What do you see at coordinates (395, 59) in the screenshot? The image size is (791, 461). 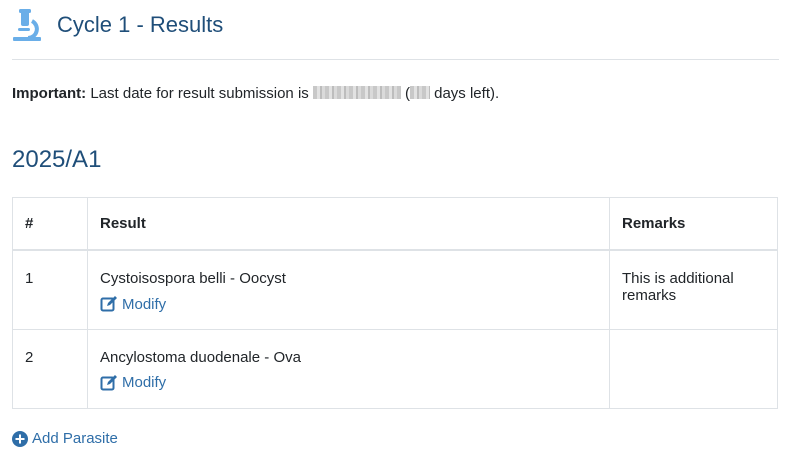 I see `divider` at bounding box center [395, 59].